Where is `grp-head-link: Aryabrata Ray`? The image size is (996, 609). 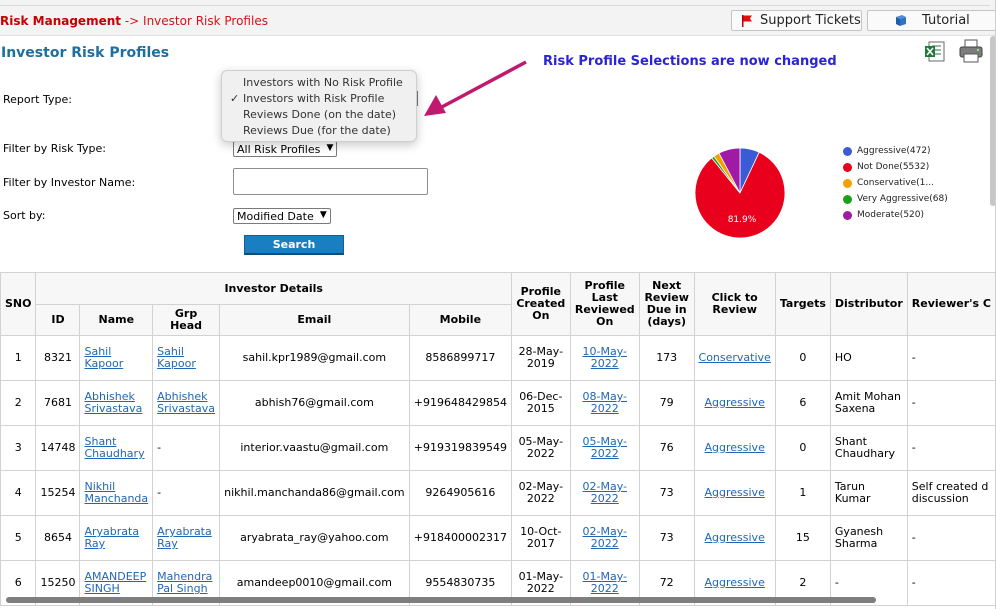
grp-head-link: Aryabrata Ray is located at coordinates (184, 537).